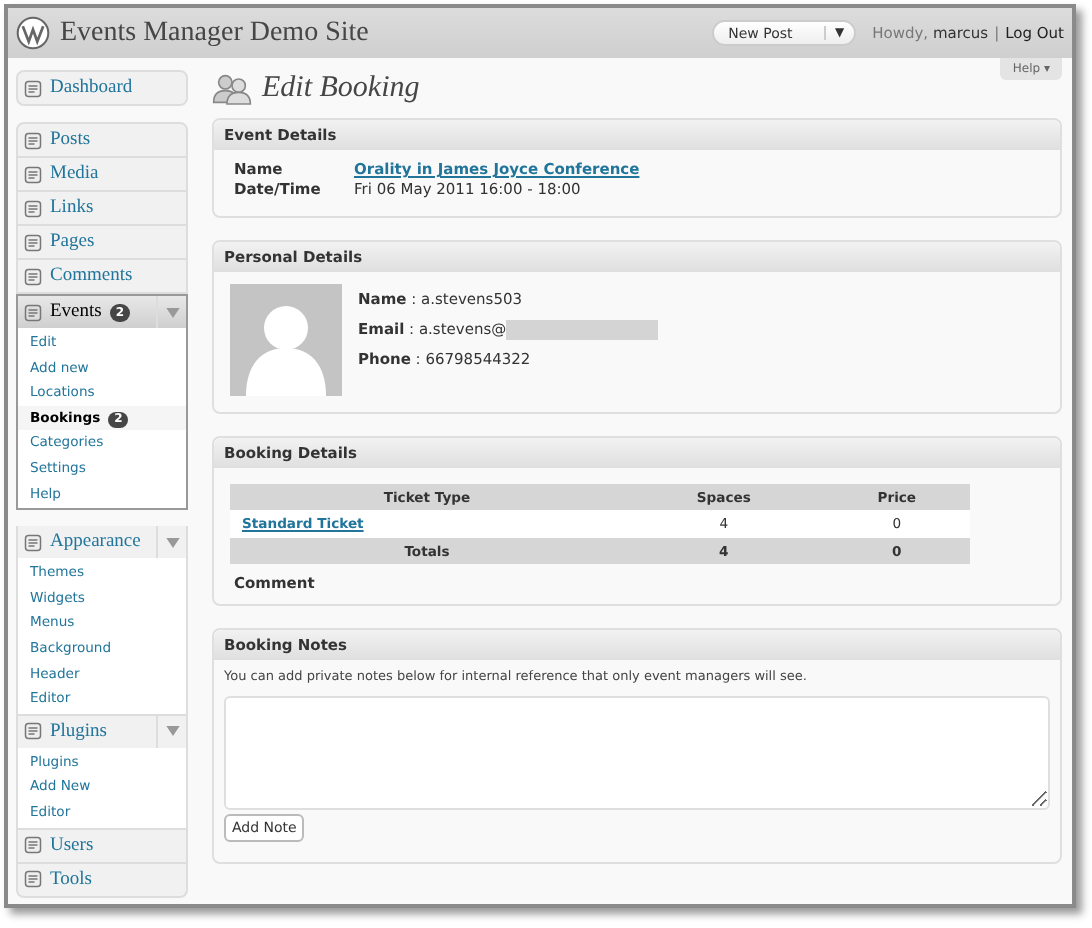 Image resolution: width=1092 pixels, height=928 pixels. I want to click on menu-item: Links, so click(102, 208).